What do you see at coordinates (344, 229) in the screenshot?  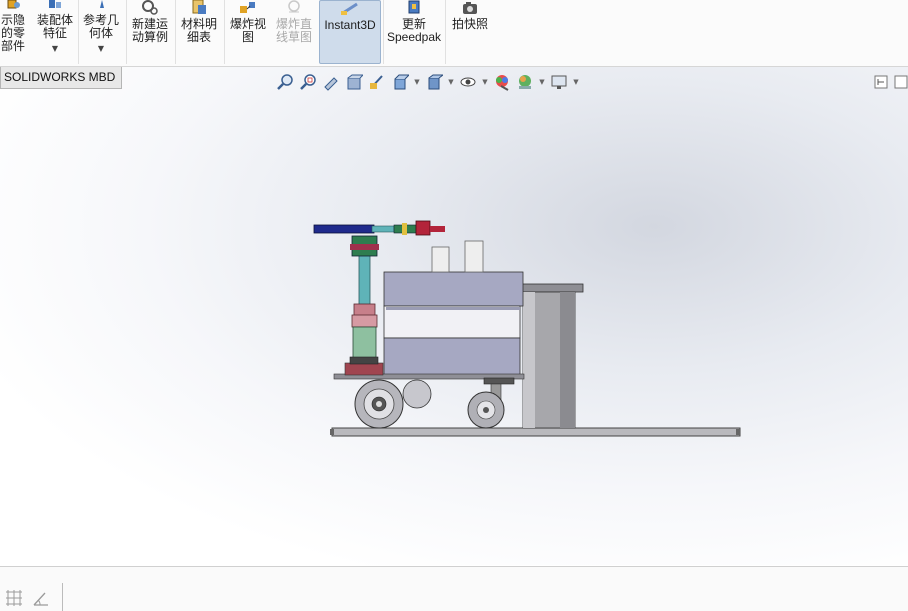 I see `handle-bar-left` at bounding box center [344, 229].